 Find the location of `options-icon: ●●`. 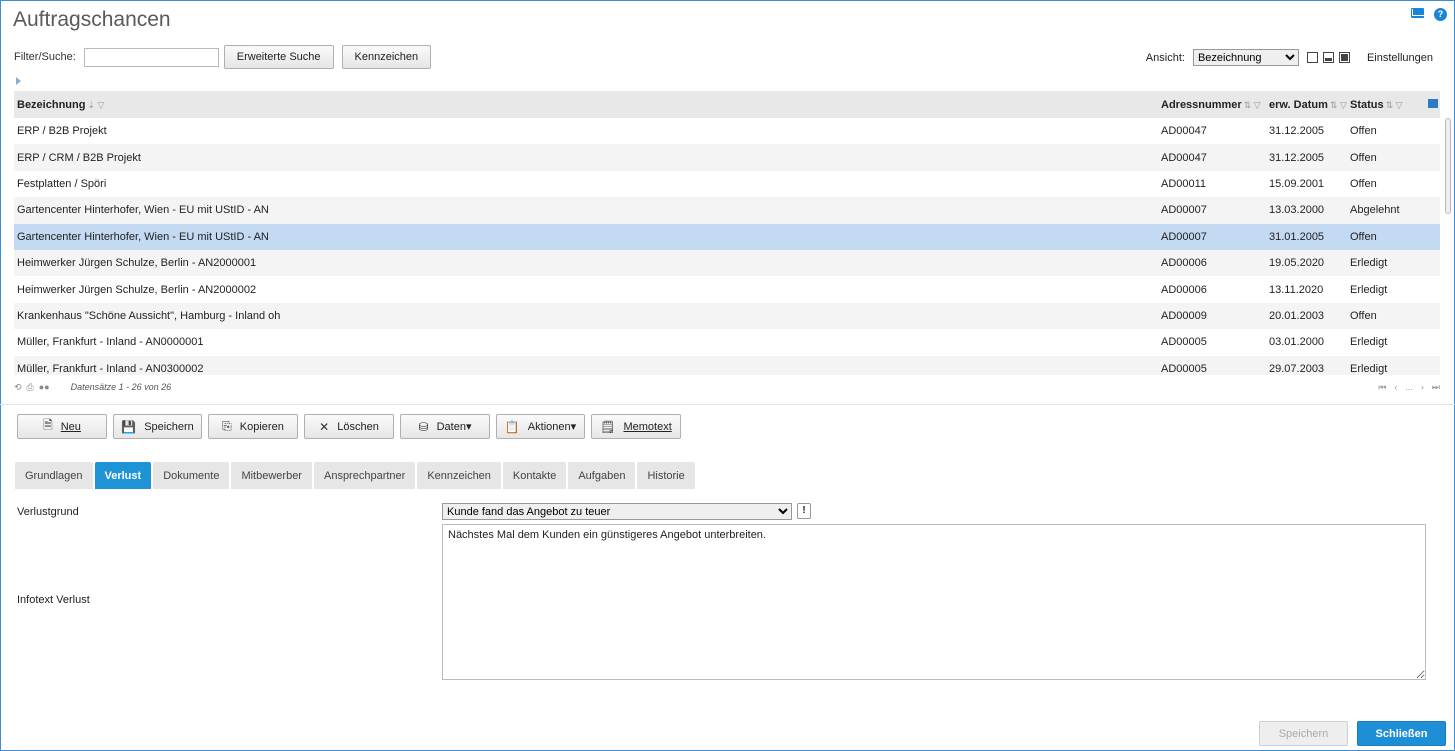

options-icon: ●● is located at coordinates (44, 387).